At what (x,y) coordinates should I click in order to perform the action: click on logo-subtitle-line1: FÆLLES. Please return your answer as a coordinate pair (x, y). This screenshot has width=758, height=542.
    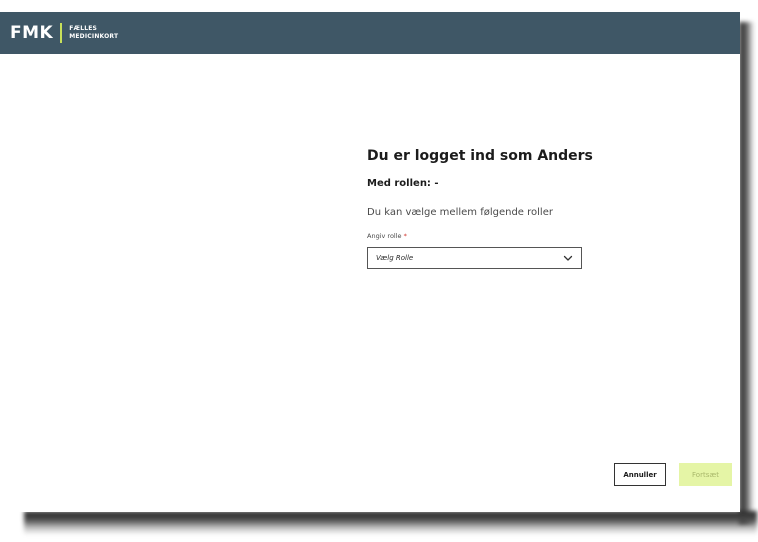
    Looking at the image, I should click on (83, 28).